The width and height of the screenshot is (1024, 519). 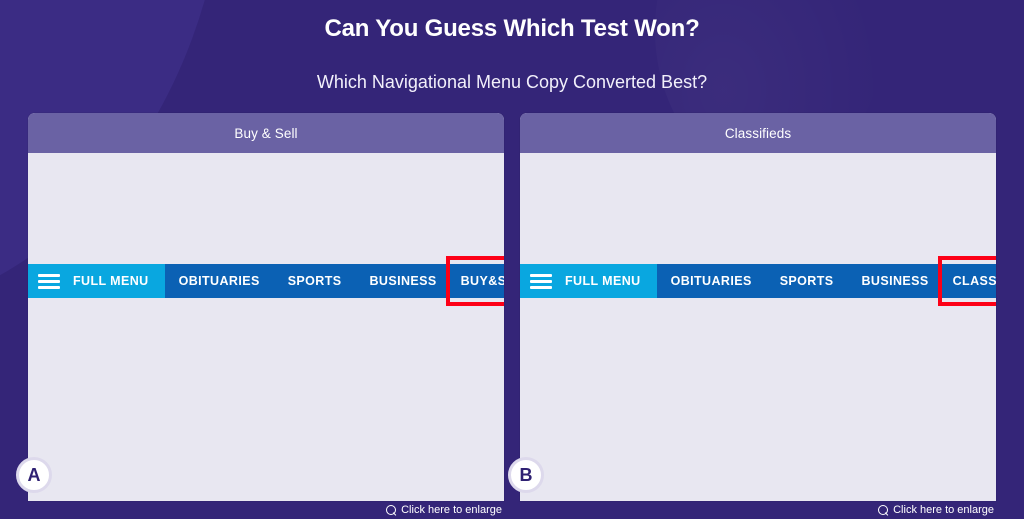 I want to click on variant-a-highlight-wrap: BUY&SELL, so click(x=474, y=281).